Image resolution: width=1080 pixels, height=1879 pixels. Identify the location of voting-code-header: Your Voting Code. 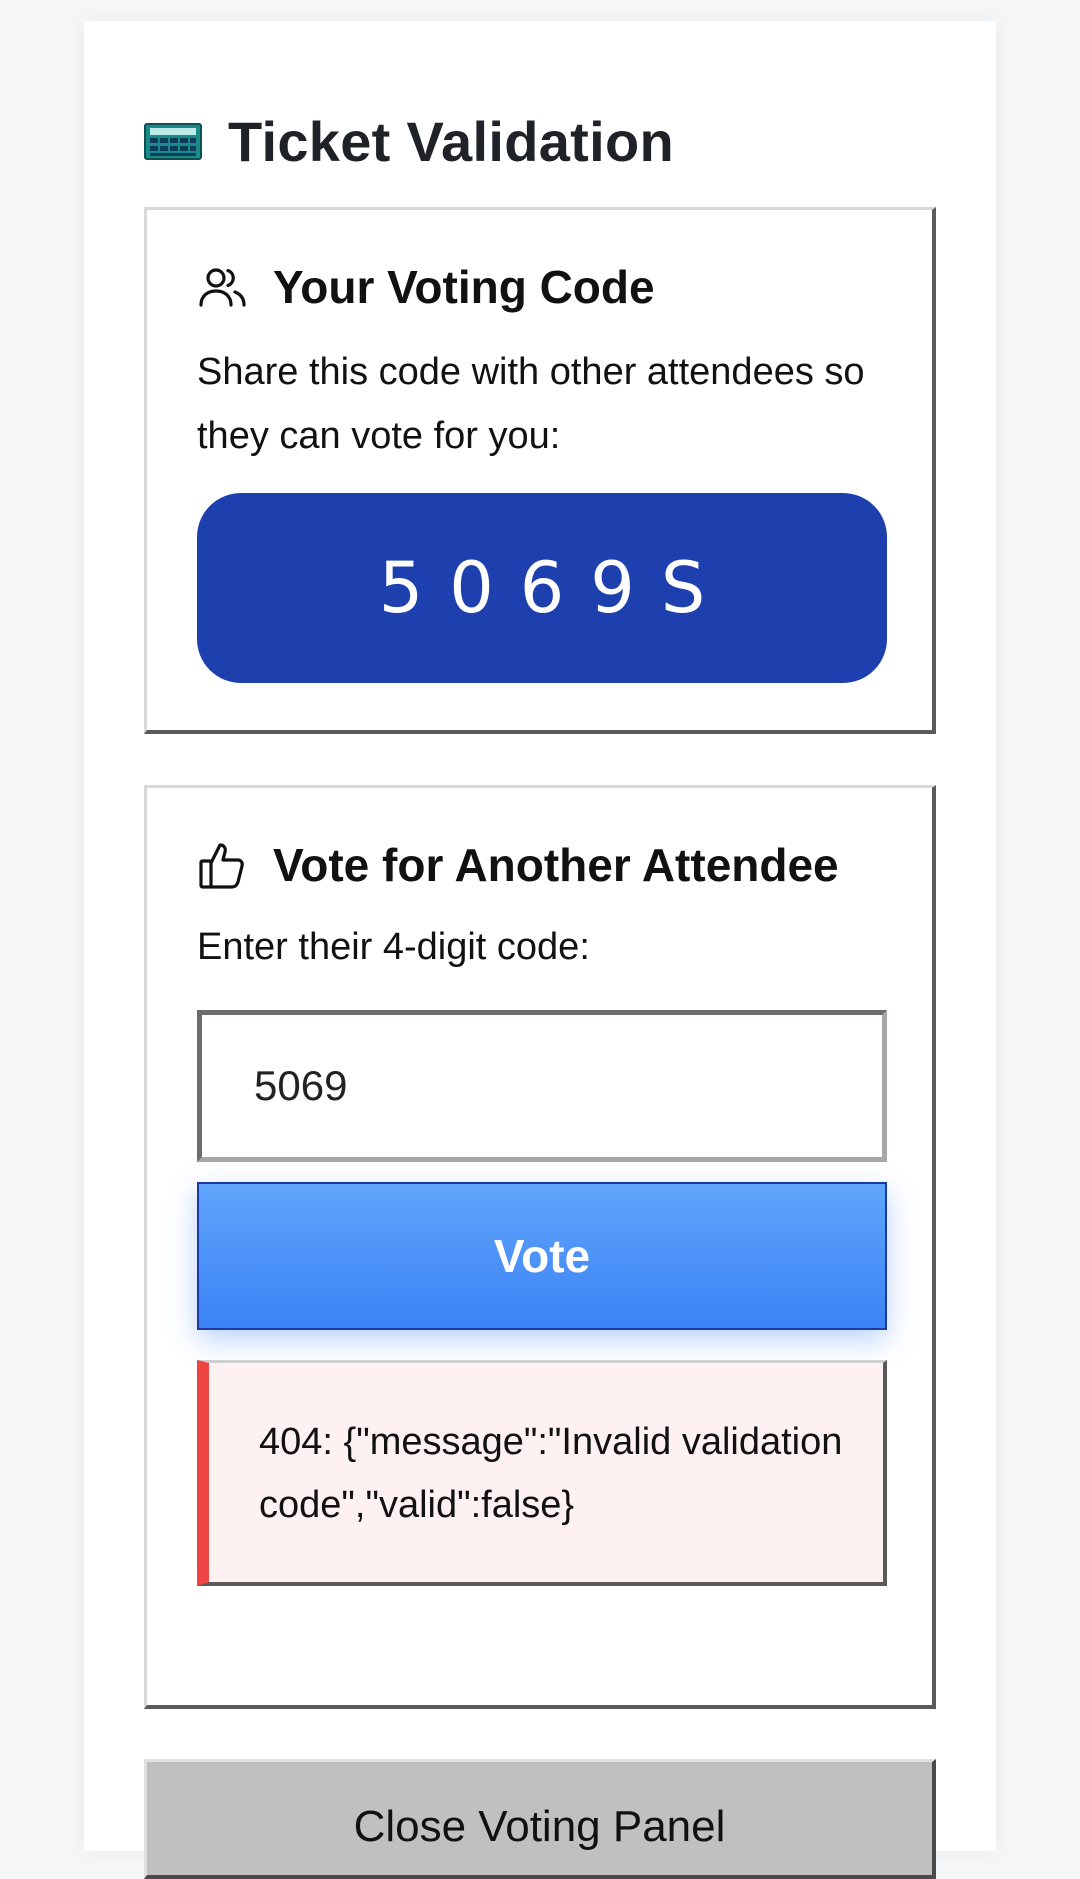
(426, 287).